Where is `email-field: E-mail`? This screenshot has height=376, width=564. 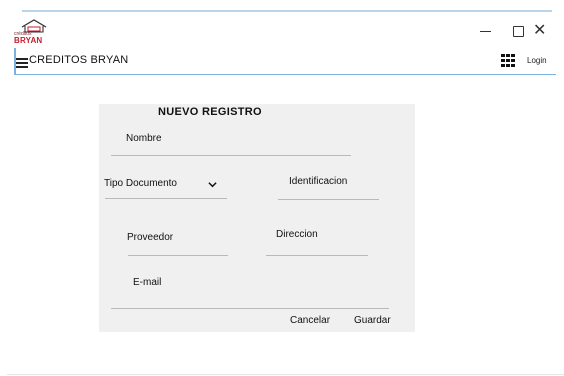 email-field: E-mail is located at coordinates (147, 282).